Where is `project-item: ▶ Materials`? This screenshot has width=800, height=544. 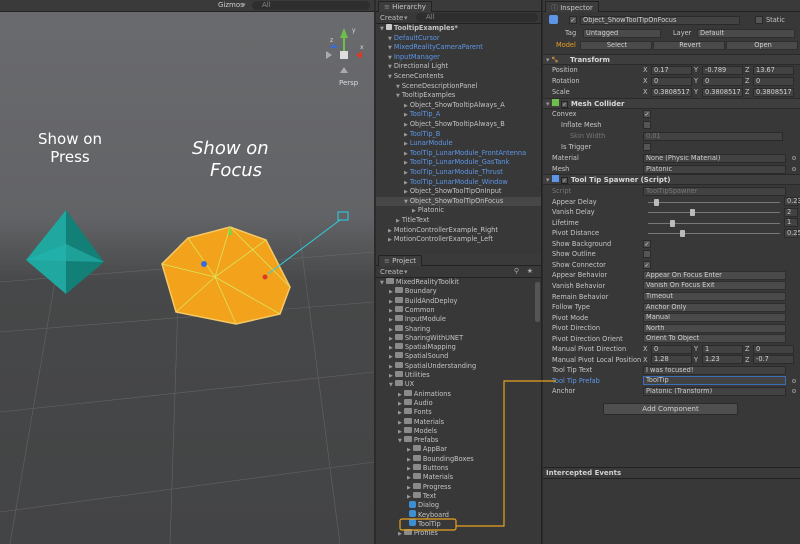
project-item: ▶ Materials is located at coordinates (458, 477).